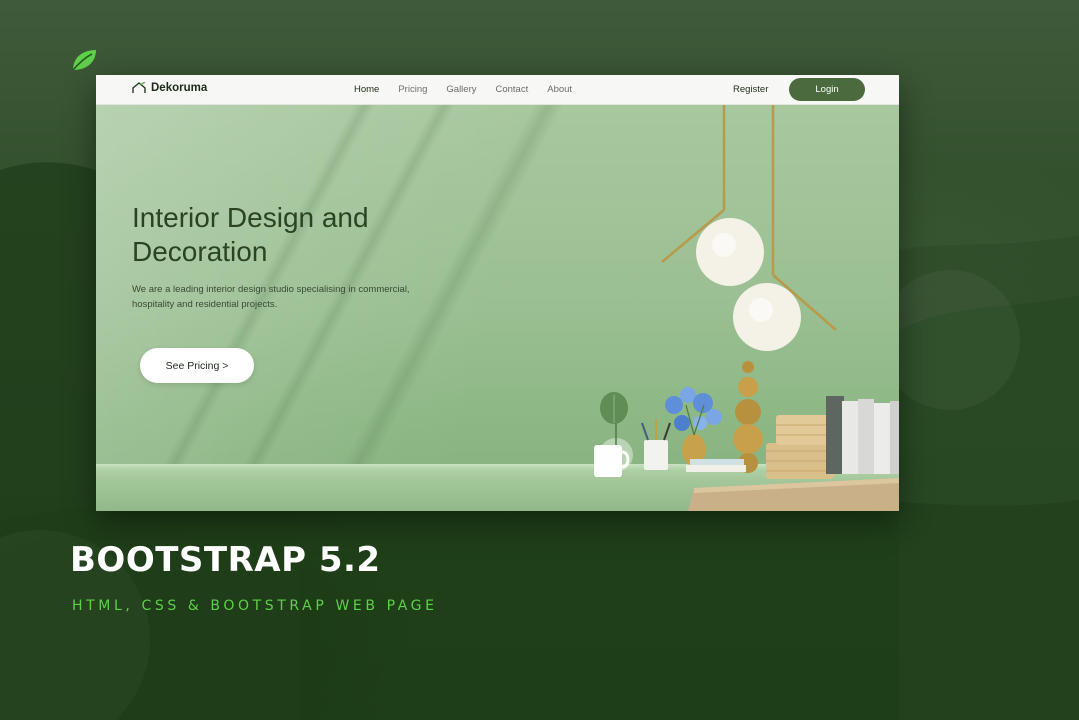 The image size is (1079, 720). Describe the element at coordinates (250, 234) in the screenshot. I see `hero-title: Interior Design and Decoration` at that location.